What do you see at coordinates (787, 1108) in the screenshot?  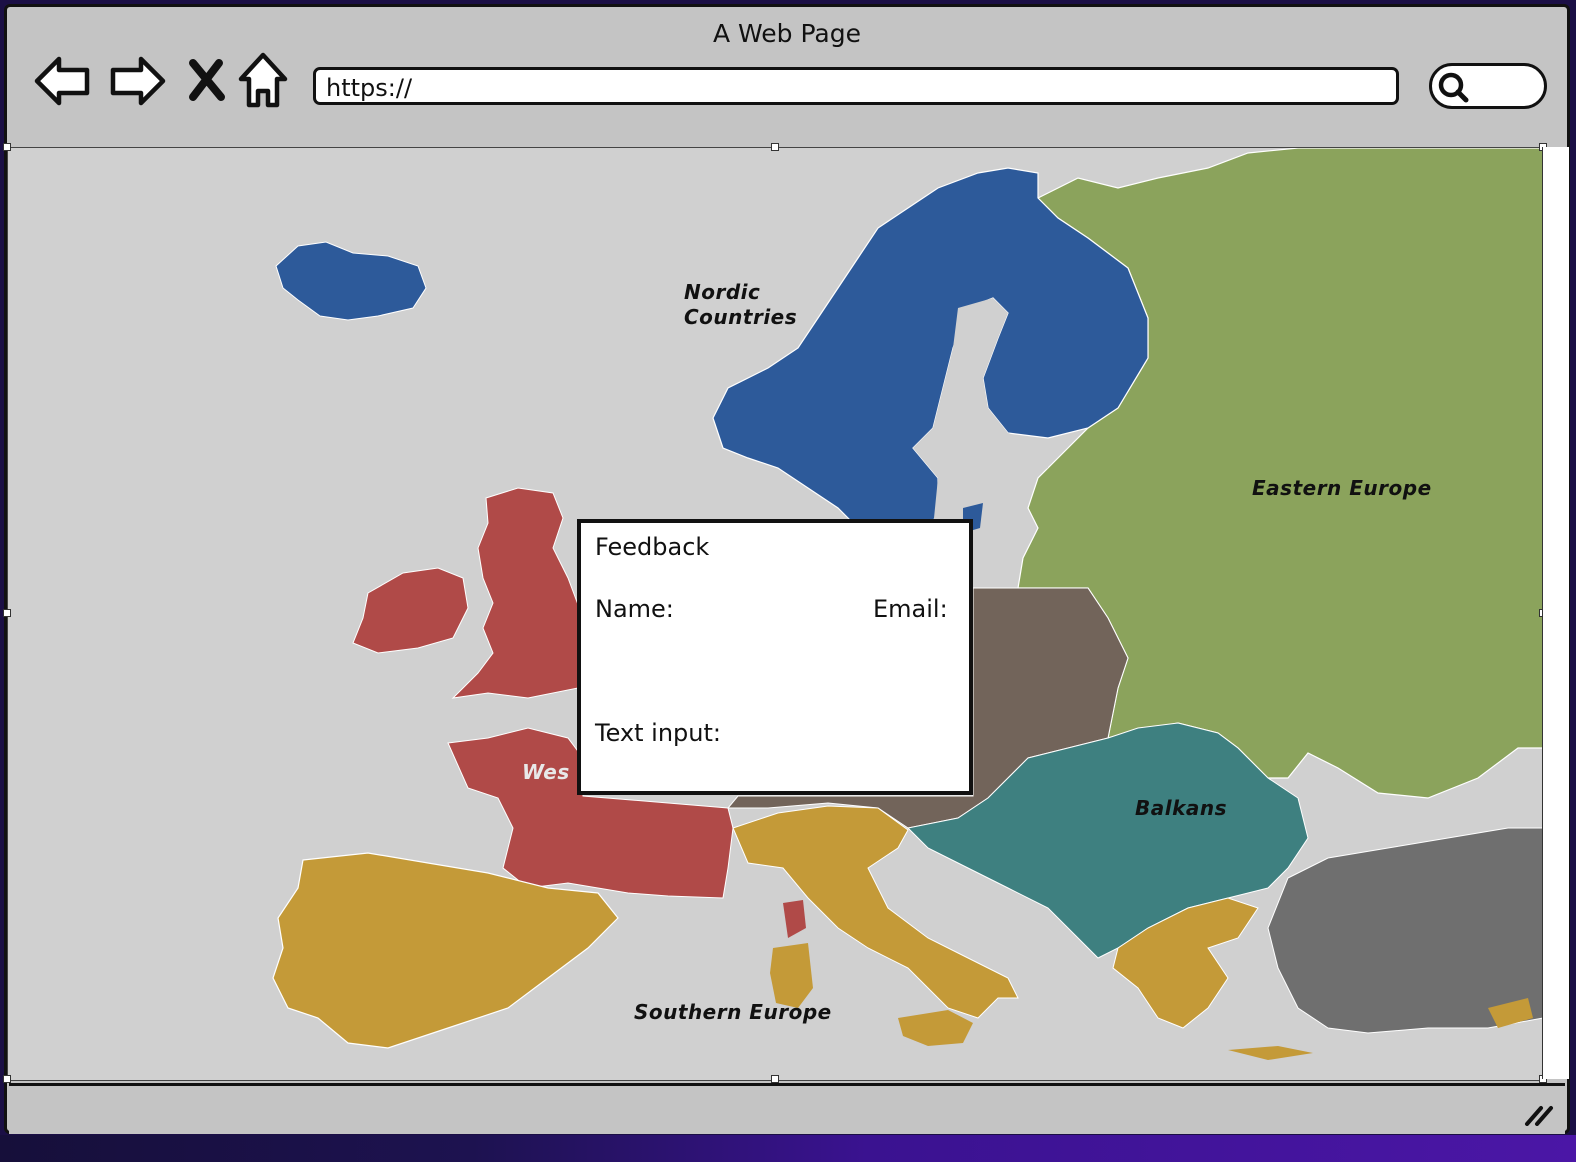 I see `status-bar` at bounding box center [787, 1108].